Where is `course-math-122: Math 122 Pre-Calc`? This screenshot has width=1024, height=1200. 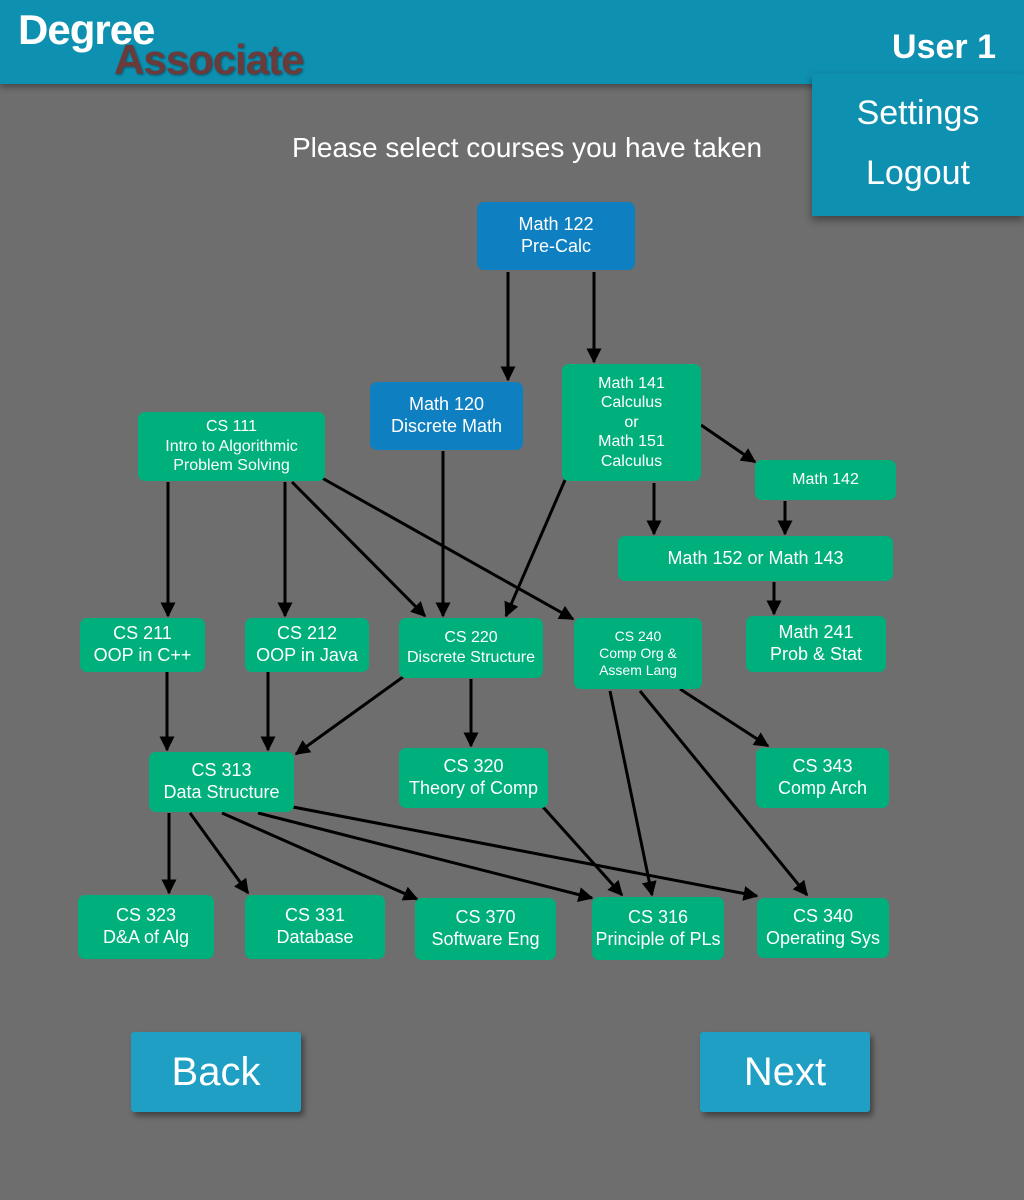 course-math-122: Math 122 Pre-Calc is located at coordinates (556, 236).